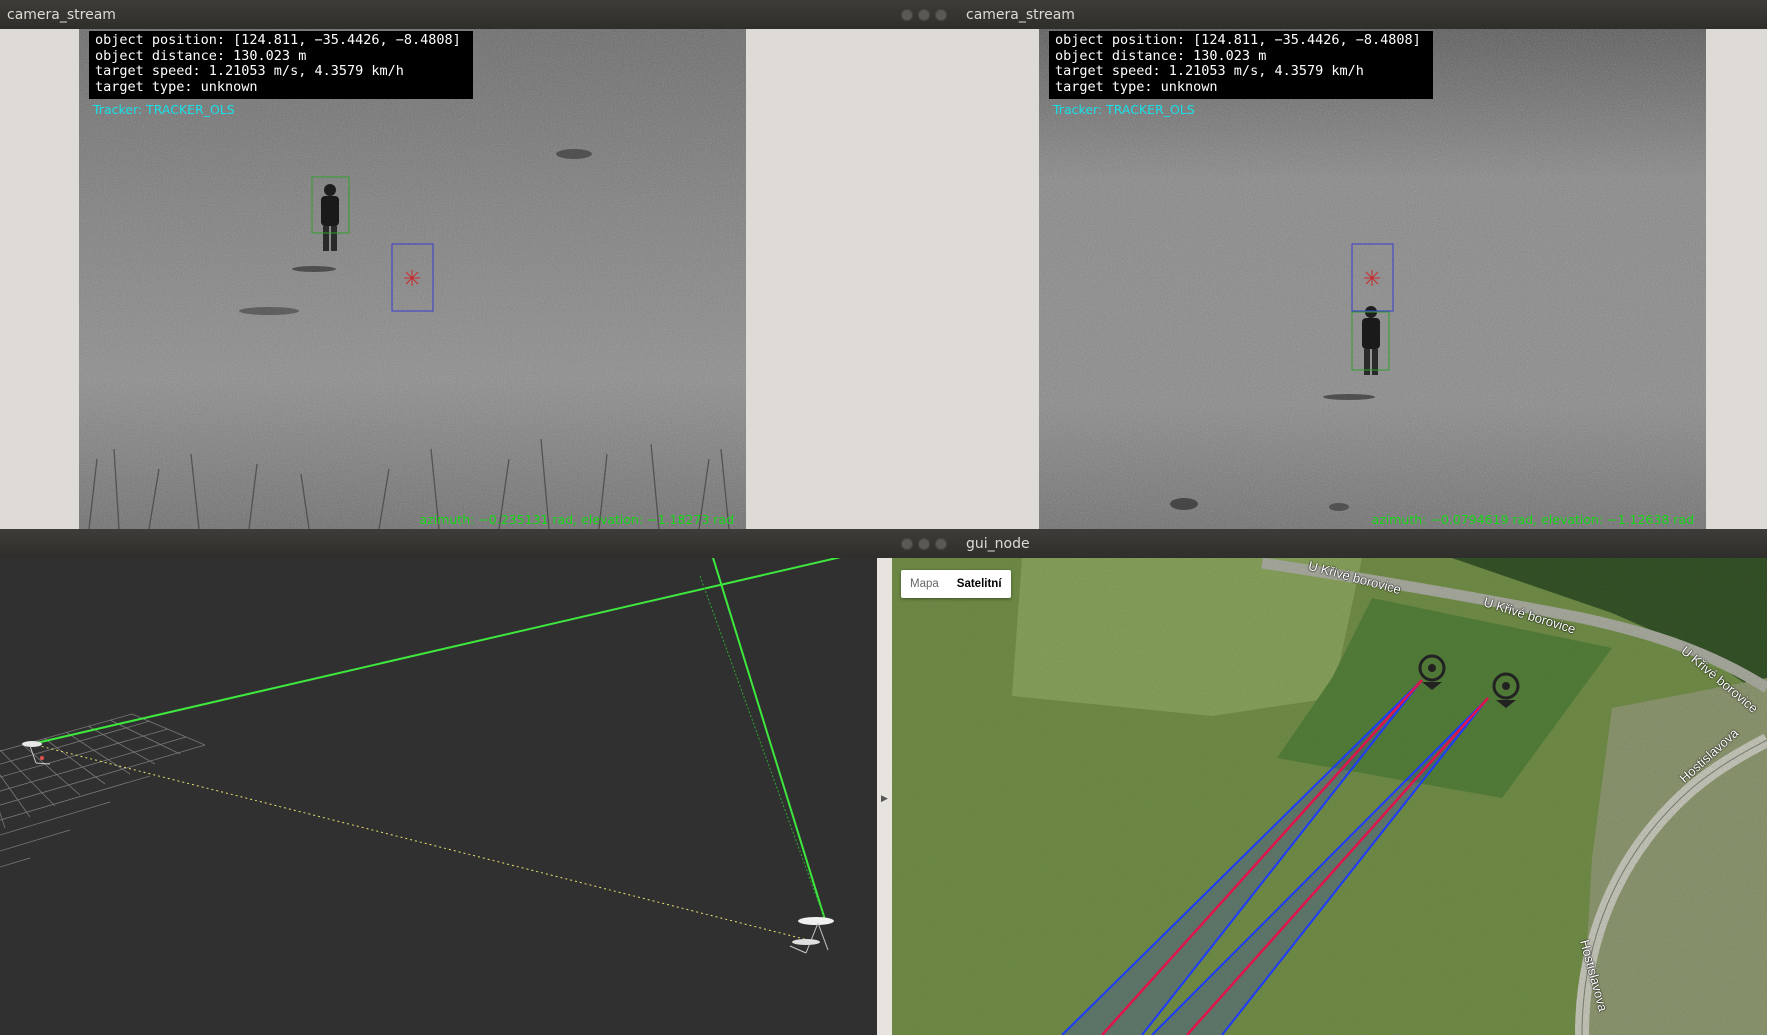 This screenshot has height=1035, width=1767. What do you see at coordinates (769, 741) in the screenshot?
I see `ray-right-camera` at bounding box center [769, 741].